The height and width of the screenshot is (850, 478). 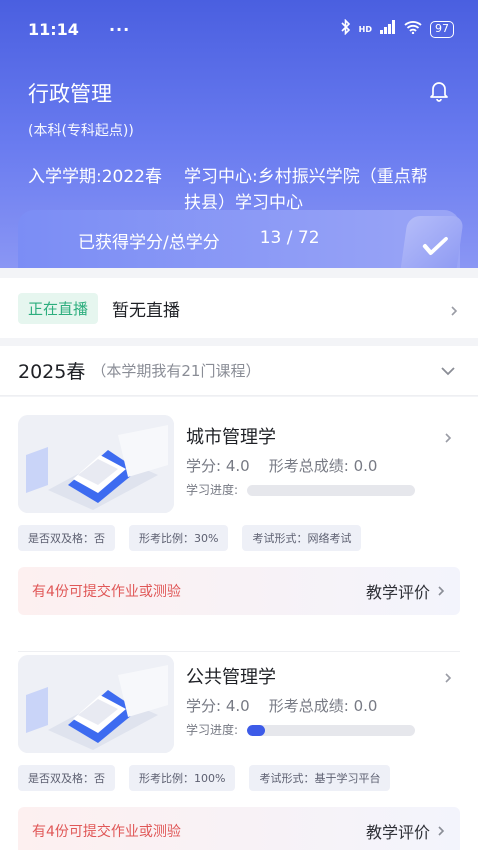 What do you see at coordinates (149, 243) in the screenshot?
I see `credit-label: 已获得学分/总学分` at bounding box center [149, 243].